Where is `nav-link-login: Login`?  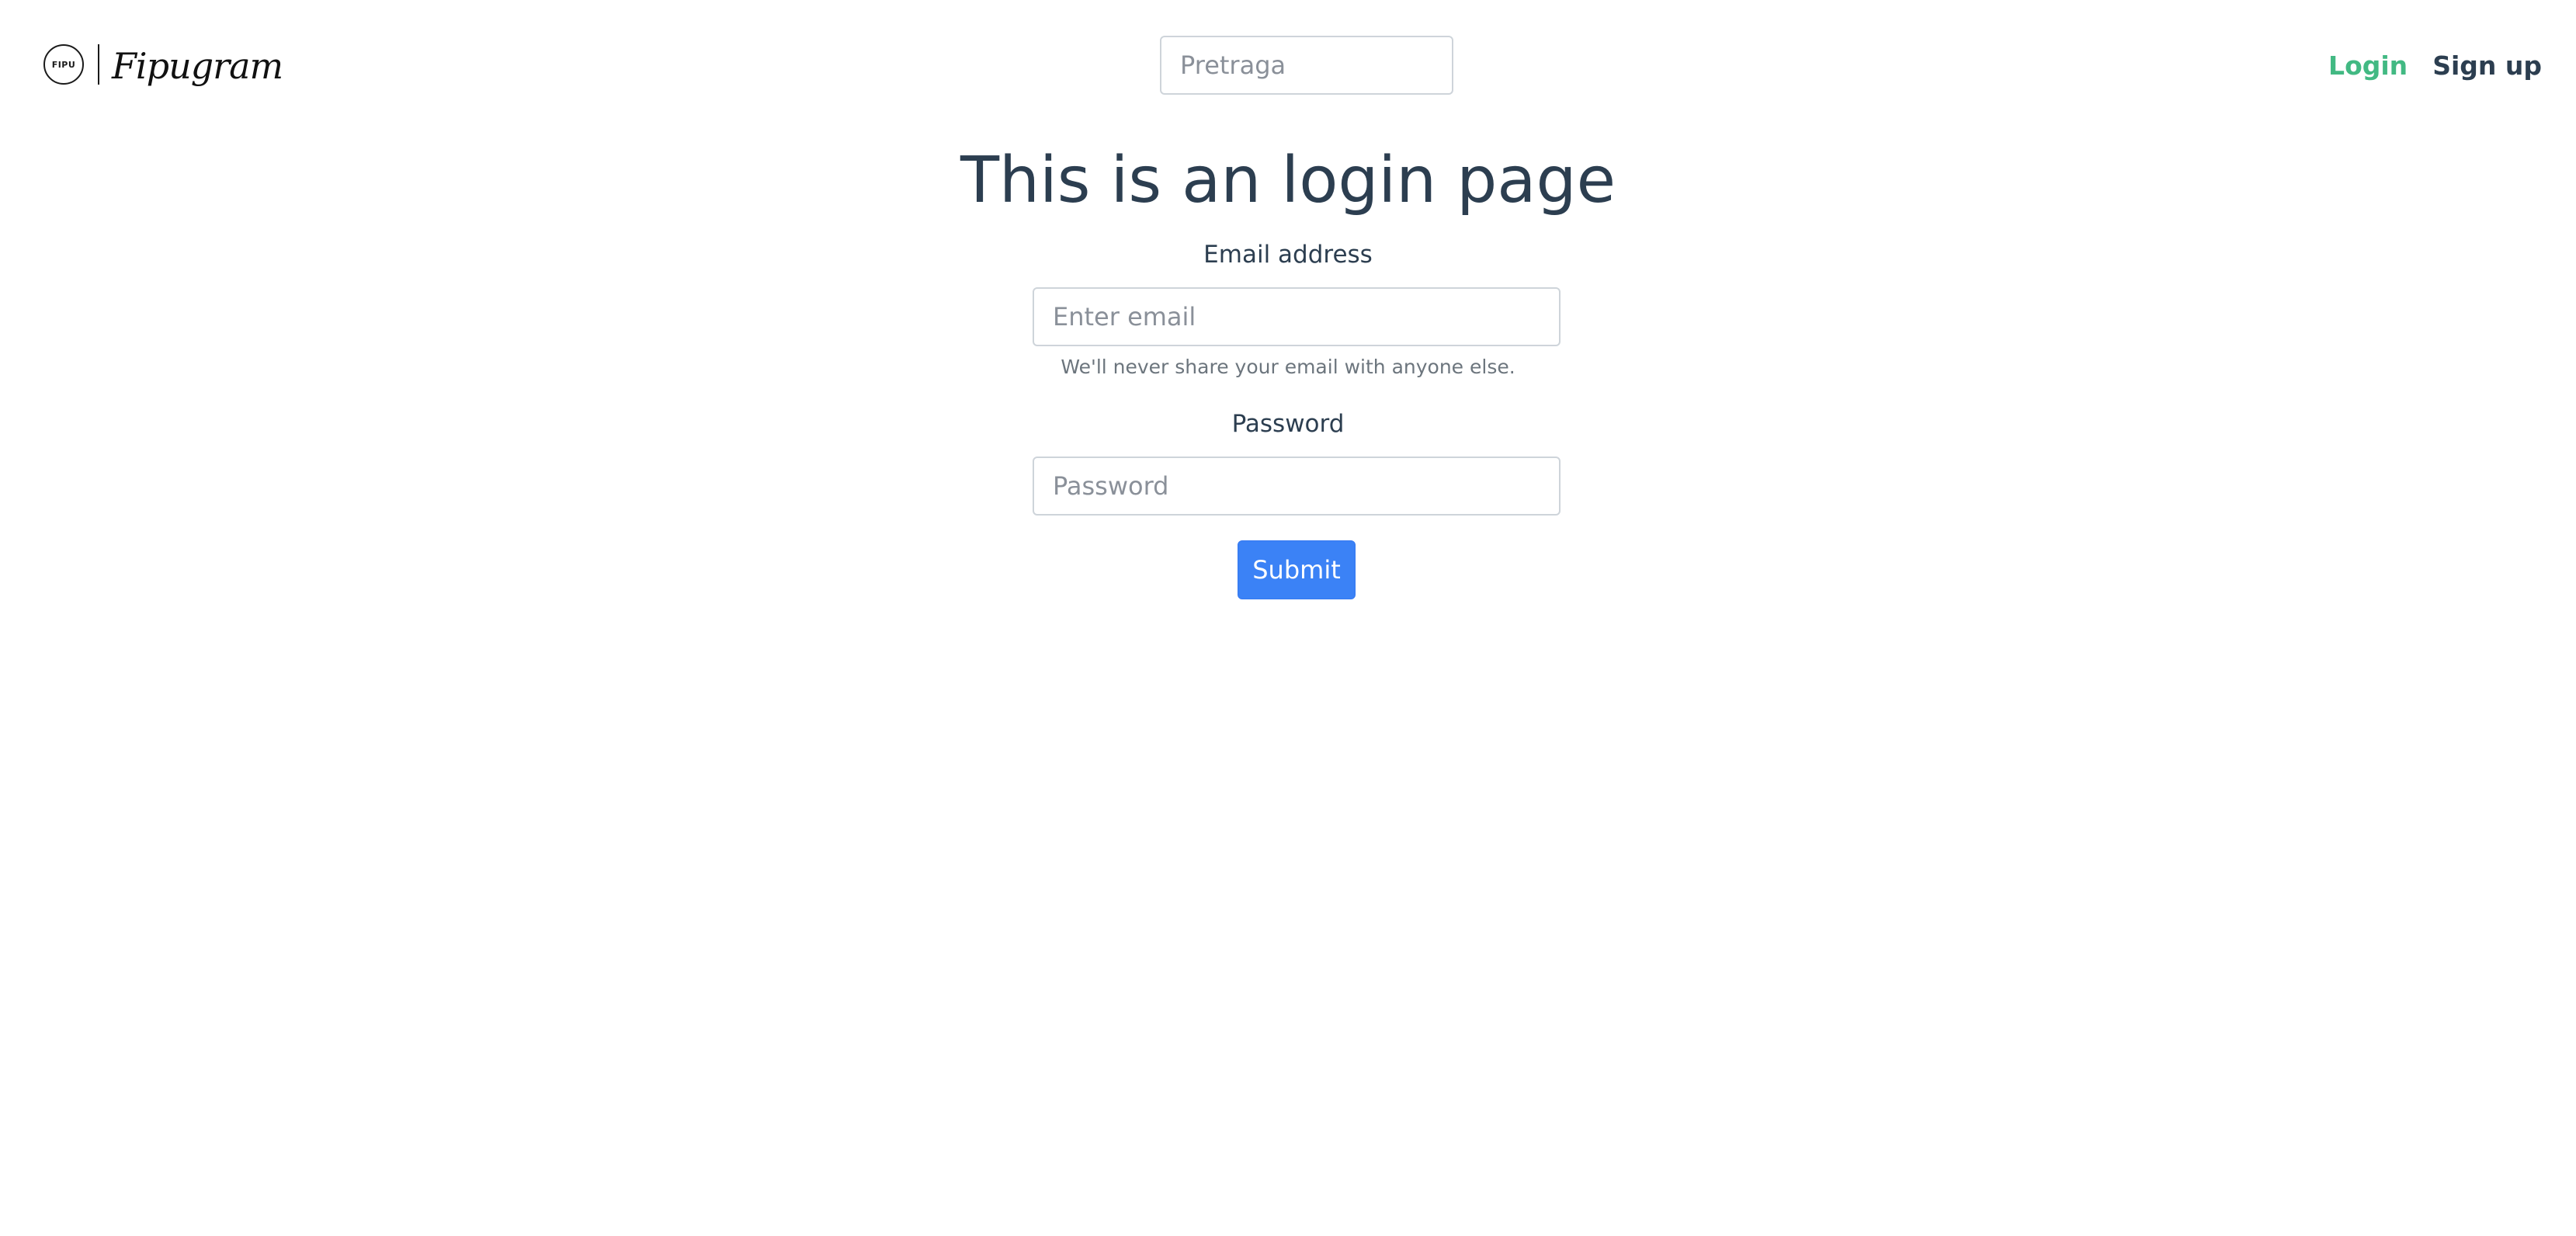
nav-link-login: Login is located at coordinates (2368, 65).